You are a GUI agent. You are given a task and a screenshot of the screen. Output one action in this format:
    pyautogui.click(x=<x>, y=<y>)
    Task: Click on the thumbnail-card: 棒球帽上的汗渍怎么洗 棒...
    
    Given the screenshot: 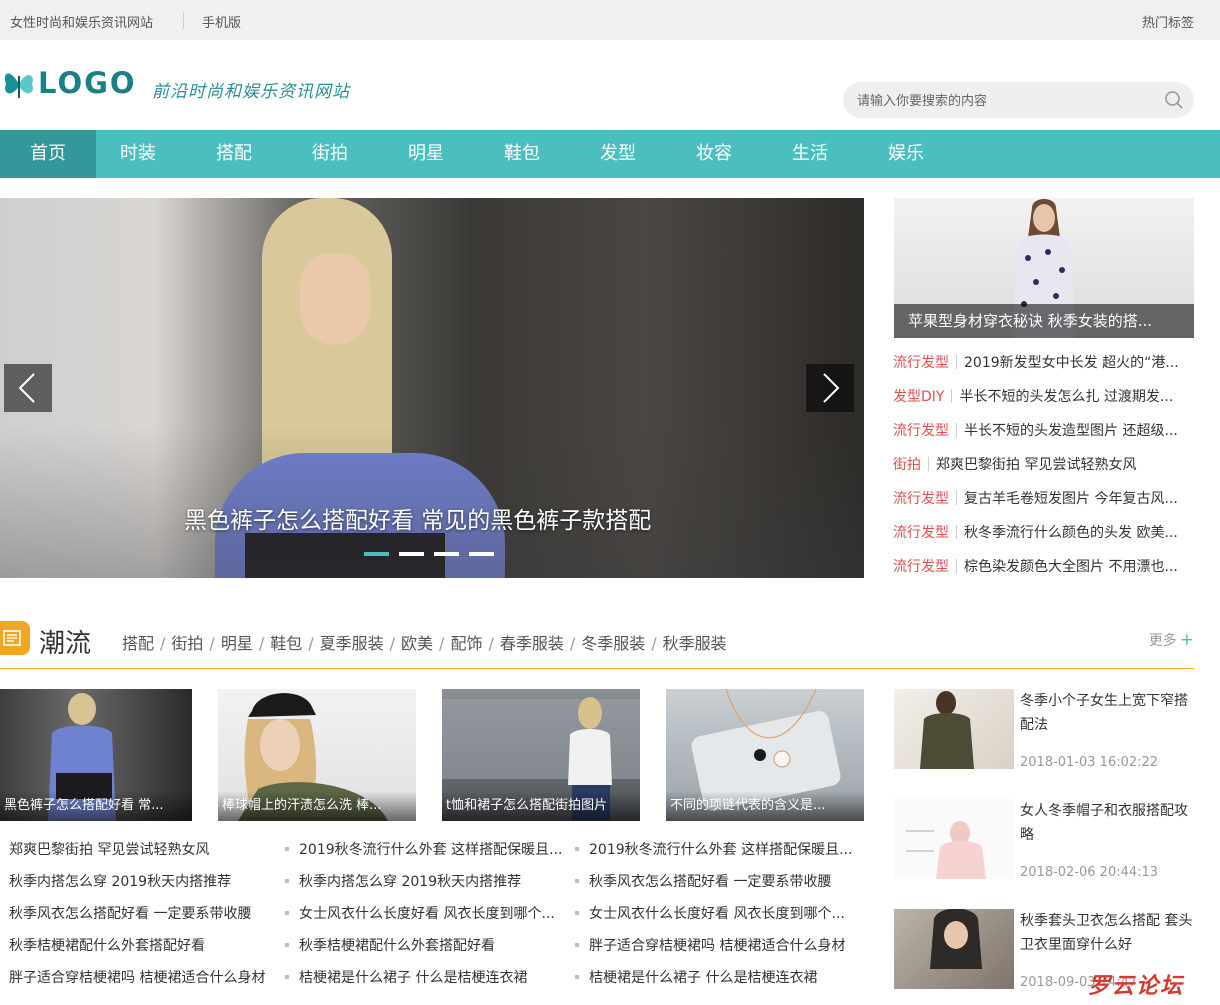 What is the action you would take?
    pyautogui.click(x=317, y=755)
    